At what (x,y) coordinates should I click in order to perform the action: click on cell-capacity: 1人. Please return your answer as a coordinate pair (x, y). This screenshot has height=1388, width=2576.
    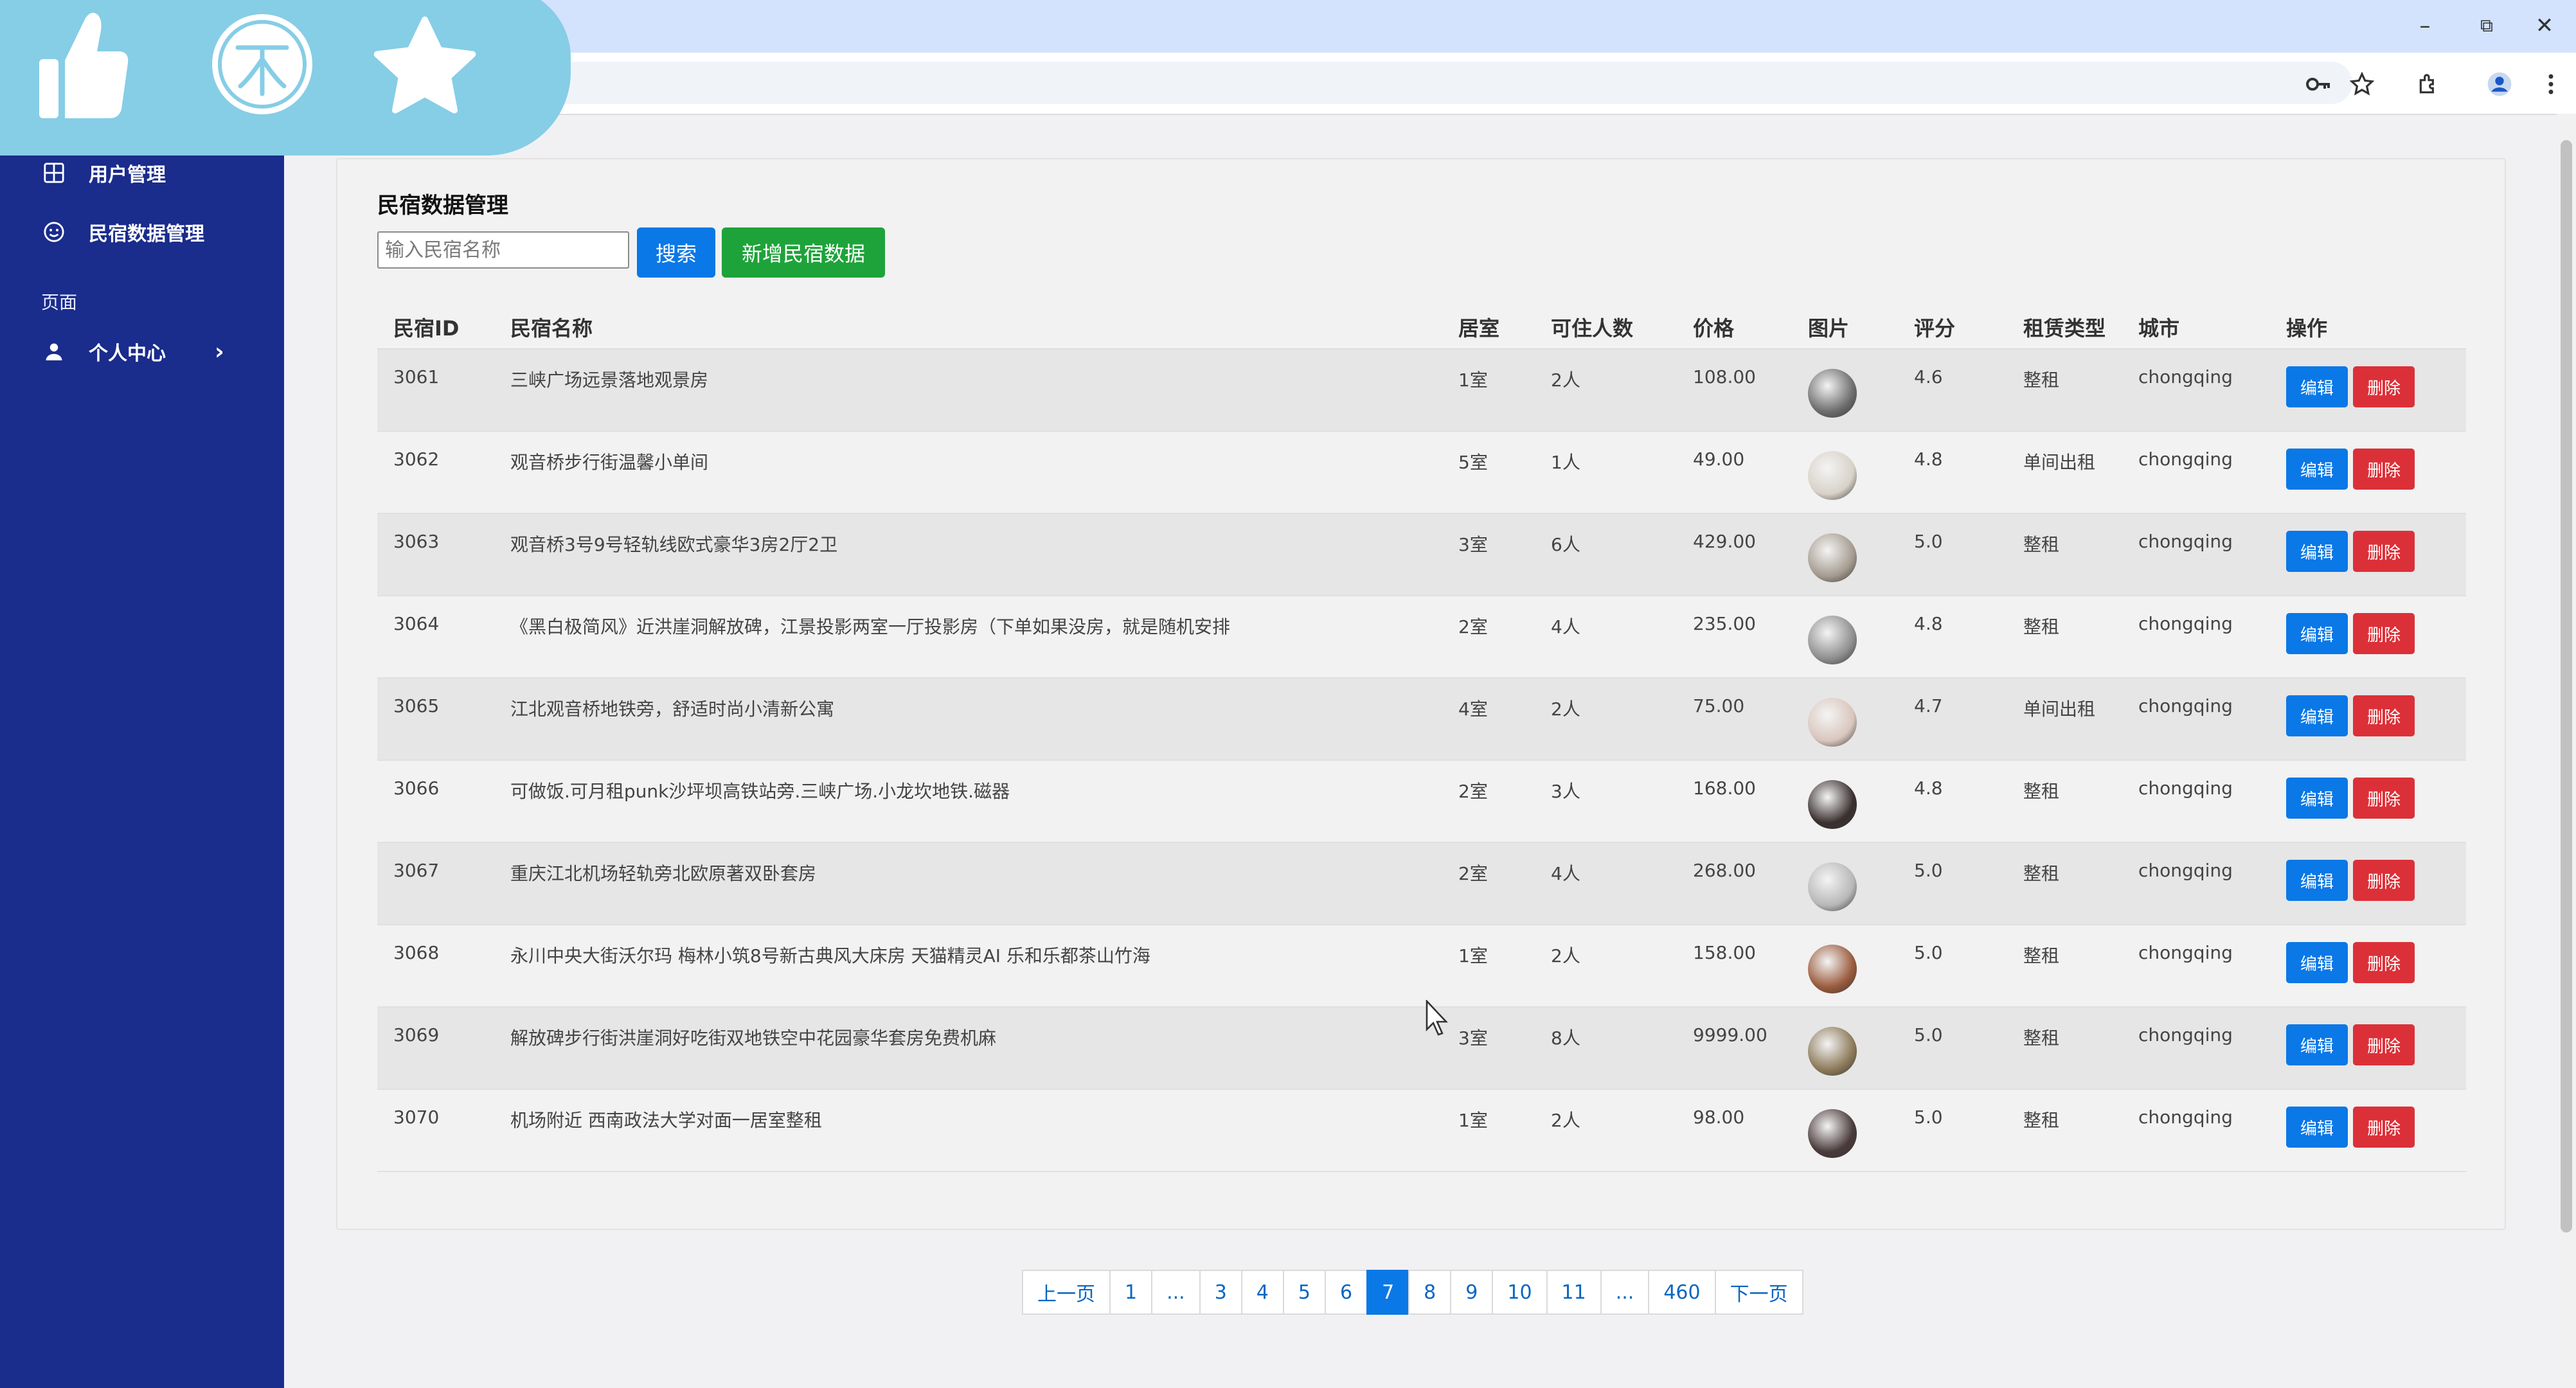
    Looking at the image, I should click on (1565, 462).